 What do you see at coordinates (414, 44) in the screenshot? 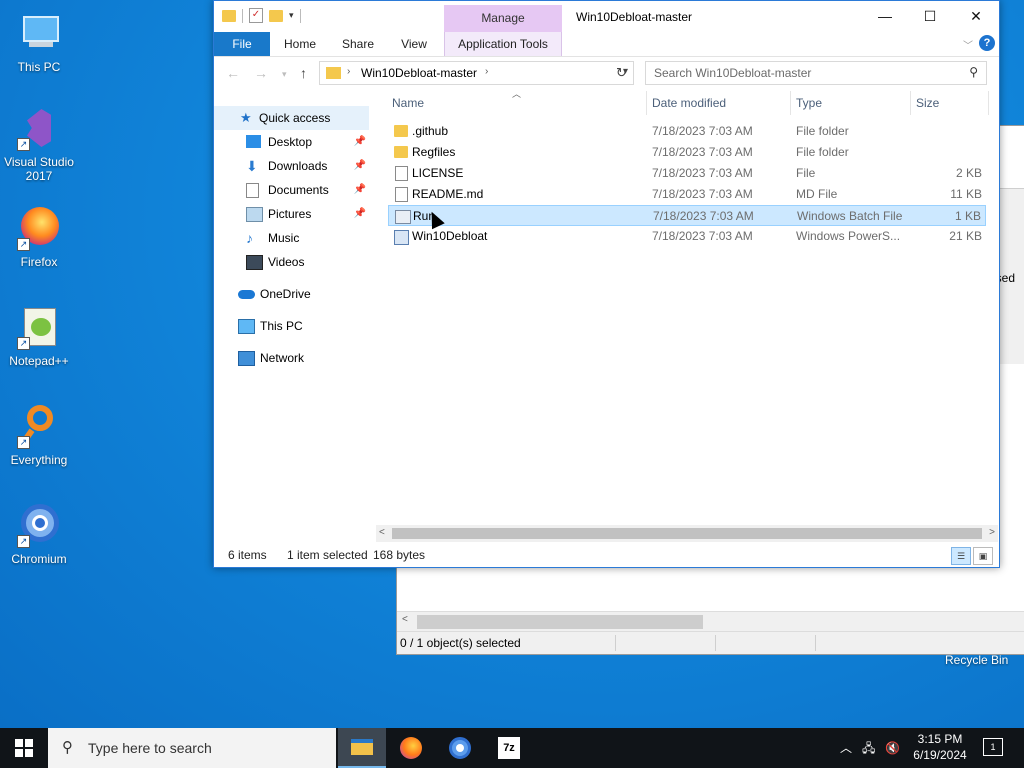
I see `tab-view: View` at bounding box center [414, 44].